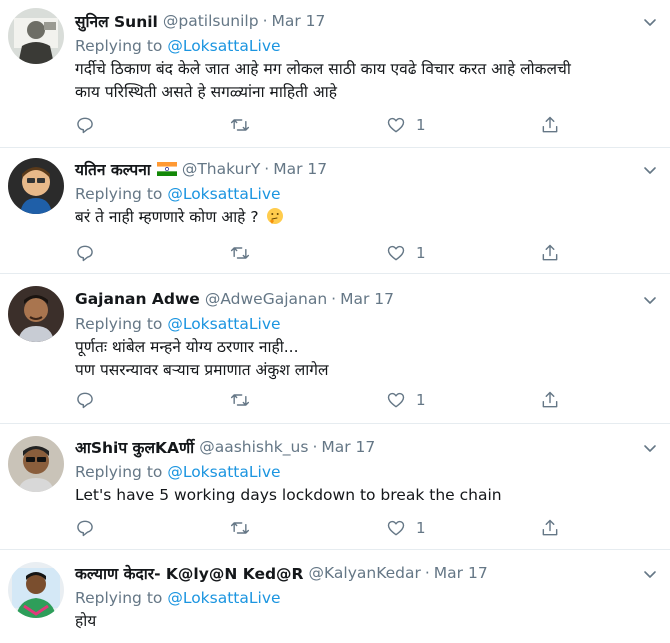 This screenshot has width=670, height=643. I want to click on tweet-line: होय, so click(86, 621).